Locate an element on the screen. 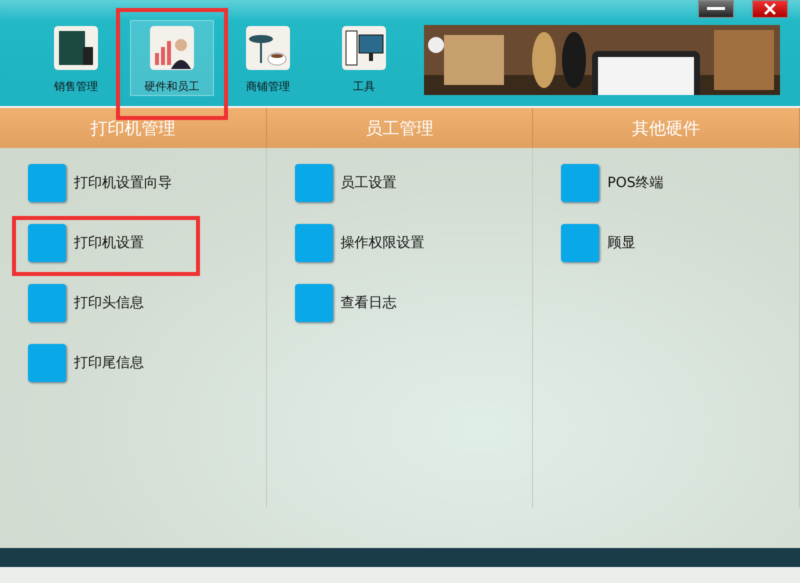 The image size is (800, 583). minimize-icon is located at coordinates (716, 9).